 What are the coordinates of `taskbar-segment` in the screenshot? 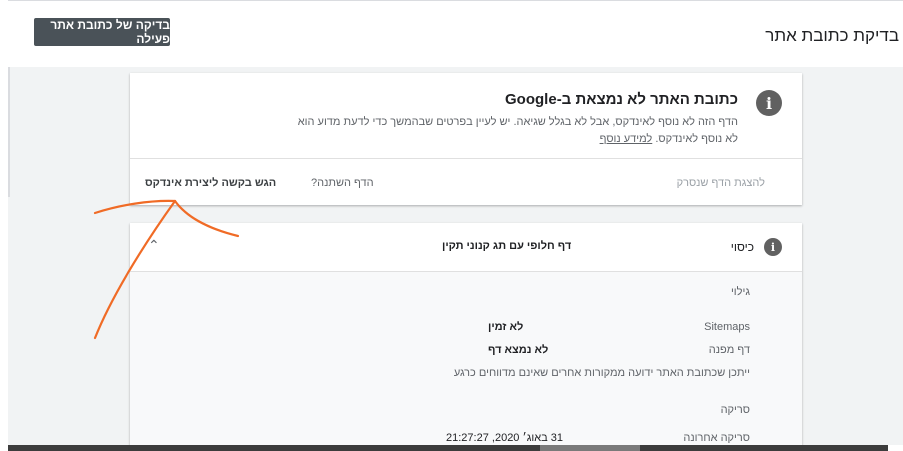 It's located at (590, 448).